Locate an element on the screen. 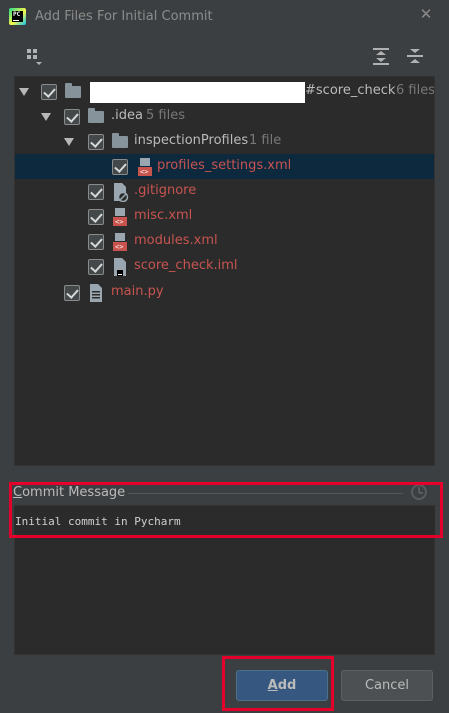  ignore-file-icon is located at coordinates (121, 192).